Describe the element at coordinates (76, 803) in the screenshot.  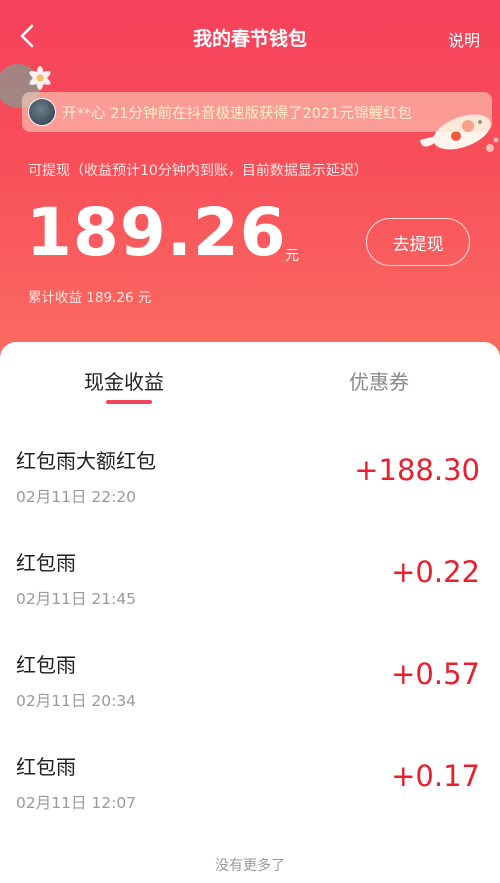
I see `record-time: 02月11日 12:07` at that location.